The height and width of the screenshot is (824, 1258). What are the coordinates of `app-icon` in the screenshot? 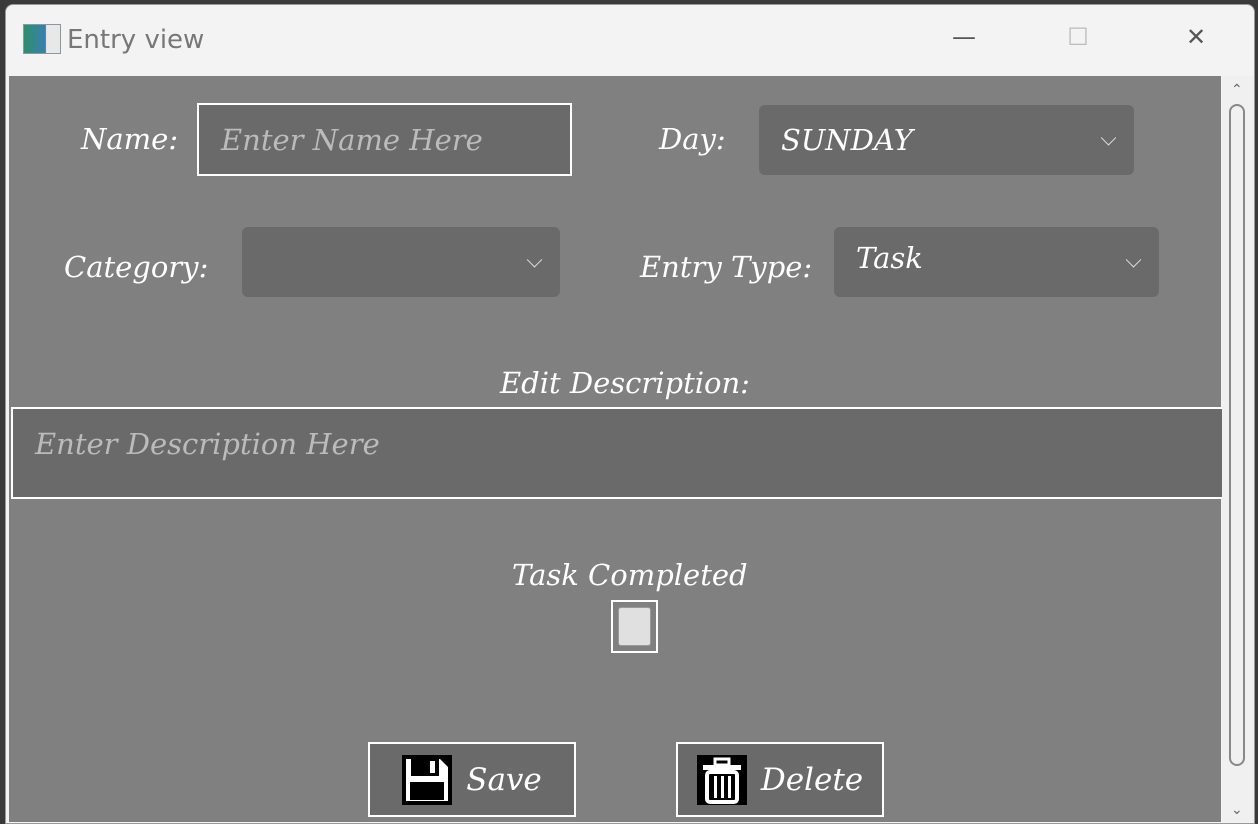 It's located at (42, 39).